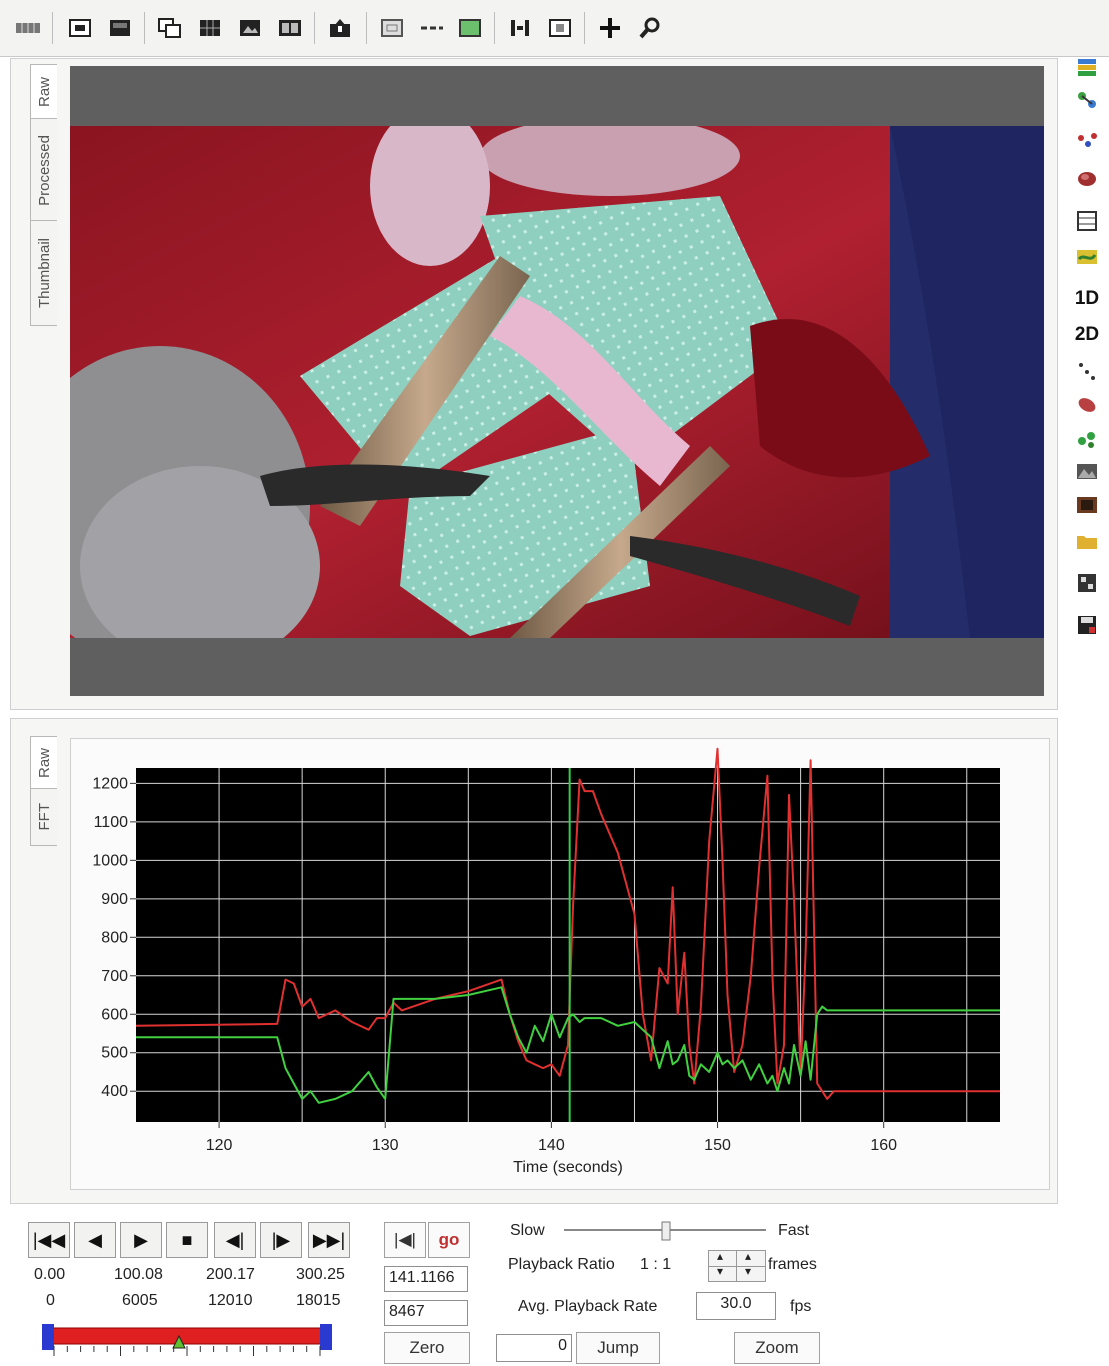  What do you see at coordinates (111, 822) in the screenshot?
I see `y-tick-label: 1100` at bounding box center [111, 822].